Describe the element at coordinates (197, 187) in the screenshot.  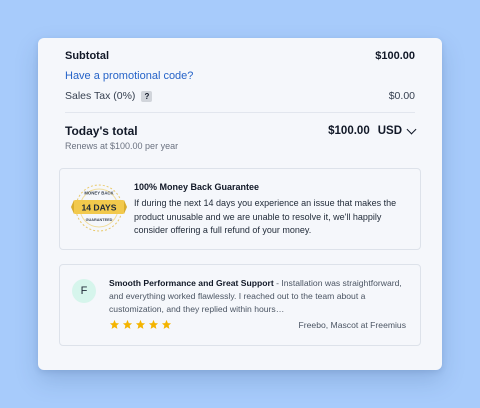
I see `guarantee-title: 100% Money Back Guarantee` at that location.